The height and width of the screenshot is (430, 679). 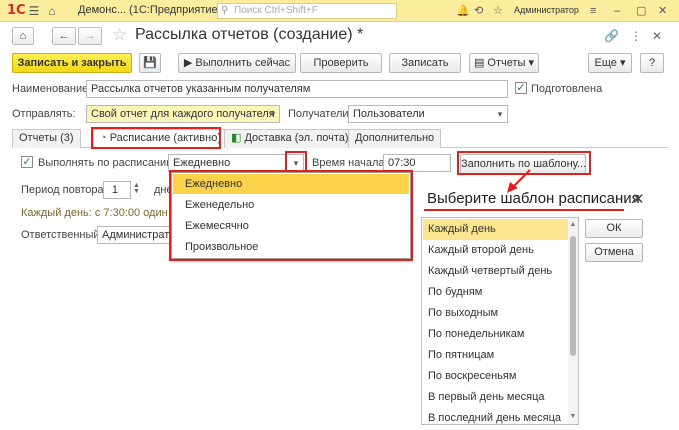 I want to click on home-nav-icon: ⌂, so click(x=23, y=36).